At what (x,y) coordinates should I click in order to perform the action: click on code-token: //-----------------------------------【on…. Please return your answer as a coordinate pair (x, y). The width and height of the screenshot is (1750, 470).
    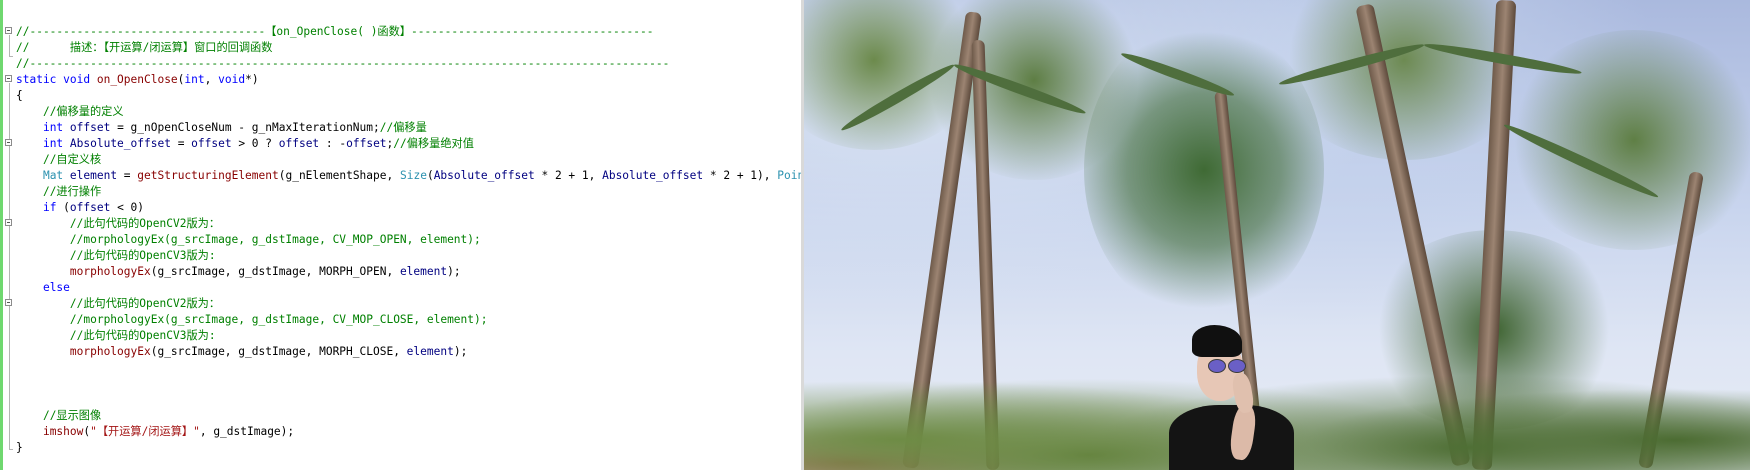
    Looking at the image, I should click on (335, 31).